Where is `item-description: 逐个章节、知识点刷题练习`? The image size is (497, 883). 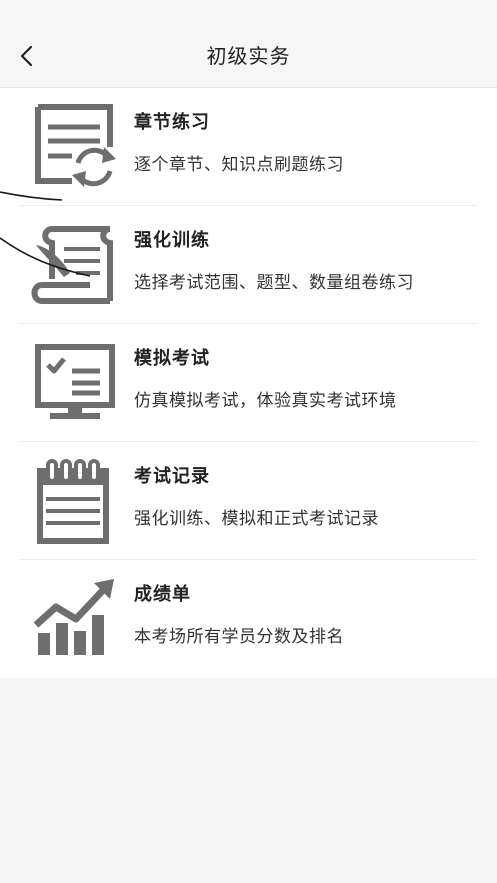
item-description: 逐个章节、知识点刷题练习 is located at coordinates (239, 165).